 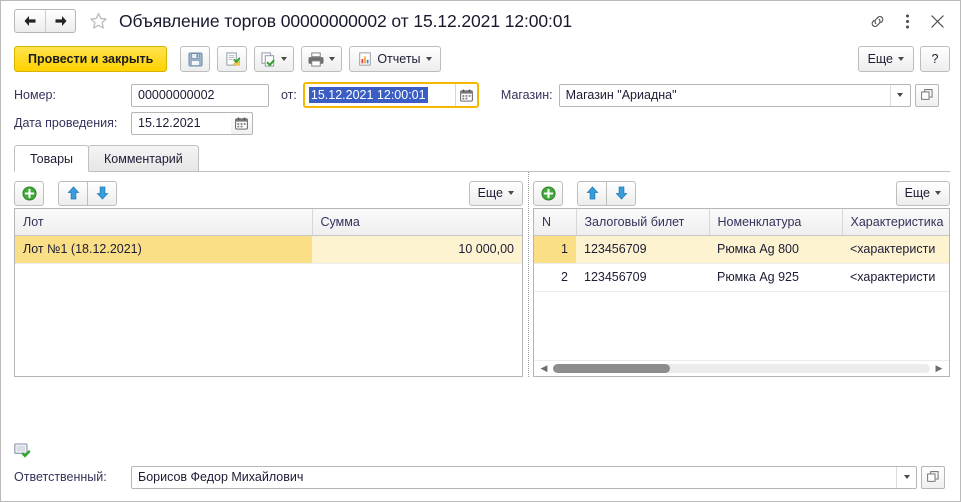 I want to click on save-button, so click(x=195, y=59).